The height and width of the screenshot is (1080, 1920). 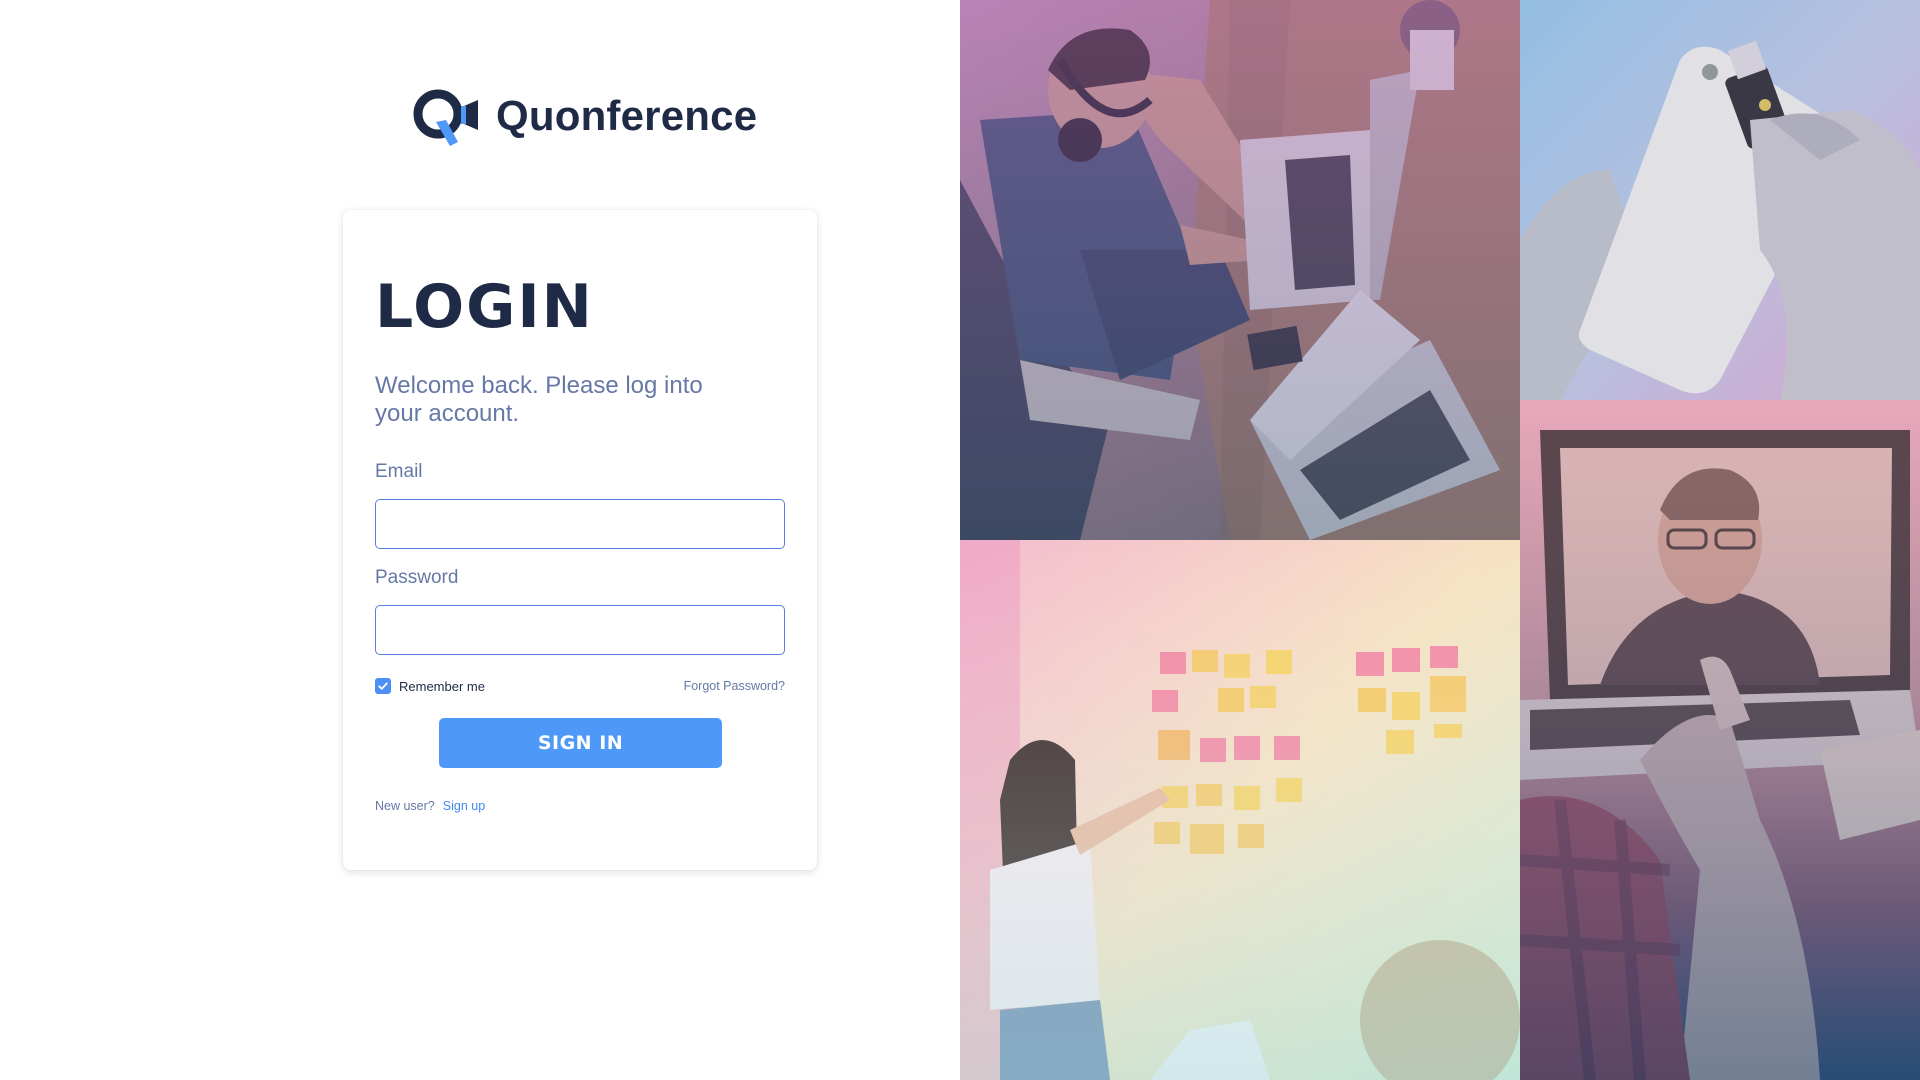 What do you see at coordinates (734, 686) in the screenshot?
I see `forgot-password-link: Forgot Password?` at bounding box center [734, 686].